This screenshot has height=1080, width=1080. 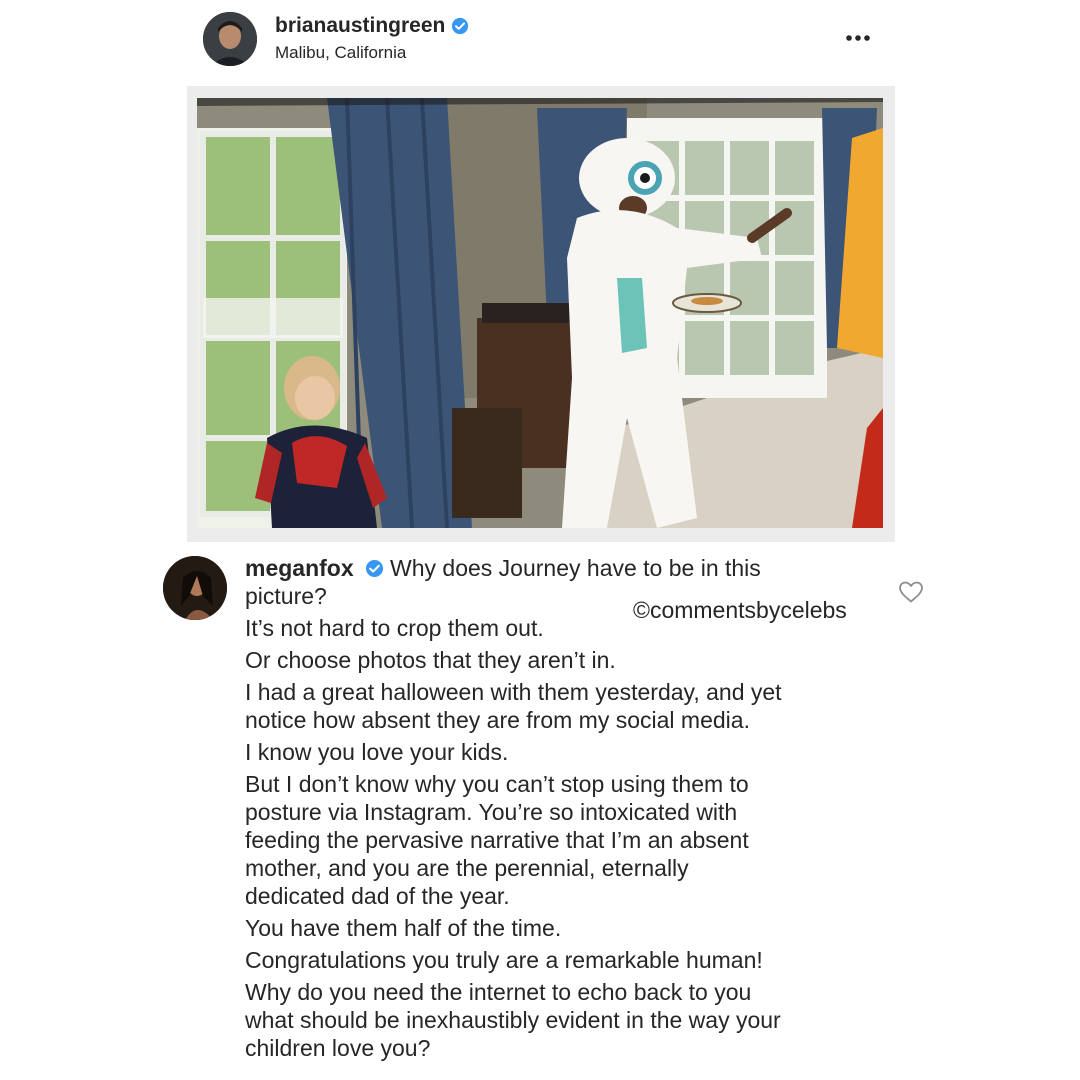 What do you see at coordinates (740, 610) in the screenshot?
I see `watermark-text: ©commentsbycelebs` at bounding box center [740, 610].